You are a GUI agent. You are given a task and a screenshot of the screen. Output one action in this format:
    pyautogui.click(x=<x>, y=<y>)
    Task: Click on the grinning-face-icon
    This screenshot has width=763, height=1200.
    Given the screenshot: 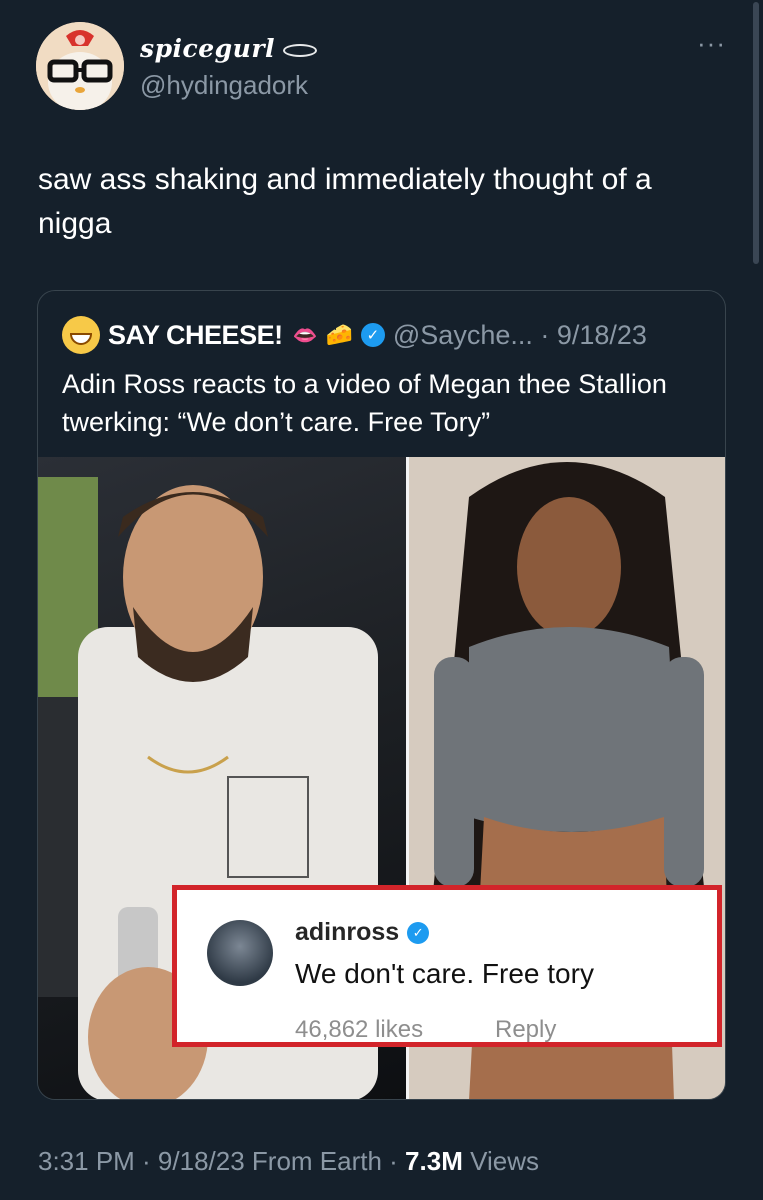 What is the action you would take?
    pyautogui.click(x=81, y=335)
    